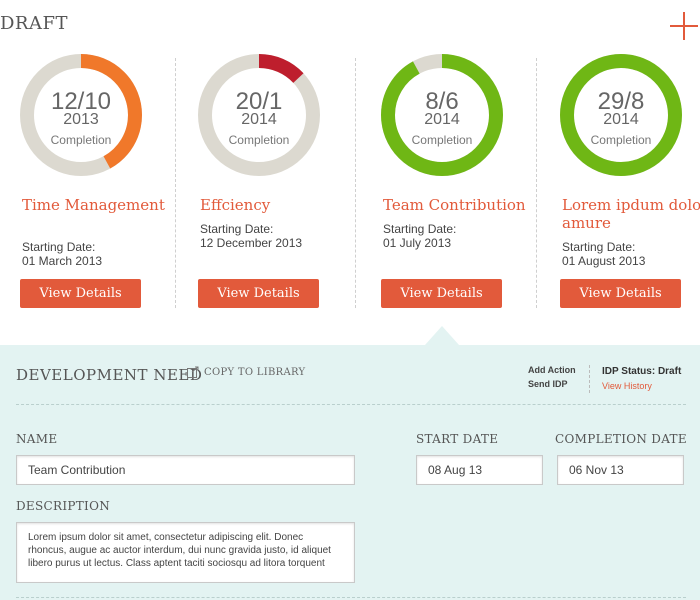 Image resolution: width=700 pixels, height=600 pixels. I want to click on send-idp-link: Send IDP, so click(548, 384).